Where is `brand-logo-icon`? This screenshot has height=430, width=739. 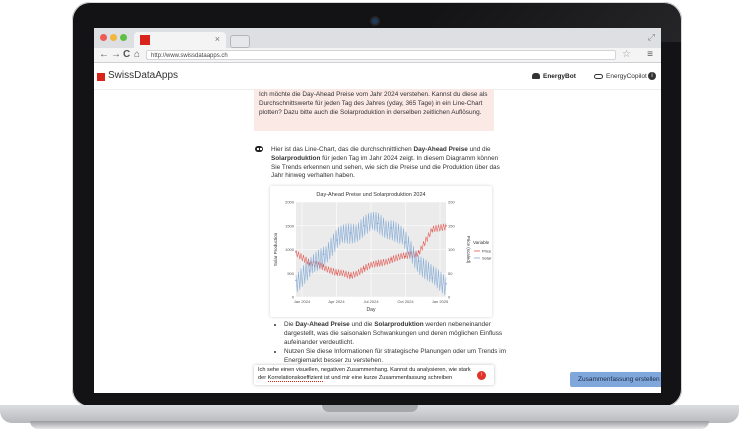
brand-logo-icon is located at coordinates (101, 77).